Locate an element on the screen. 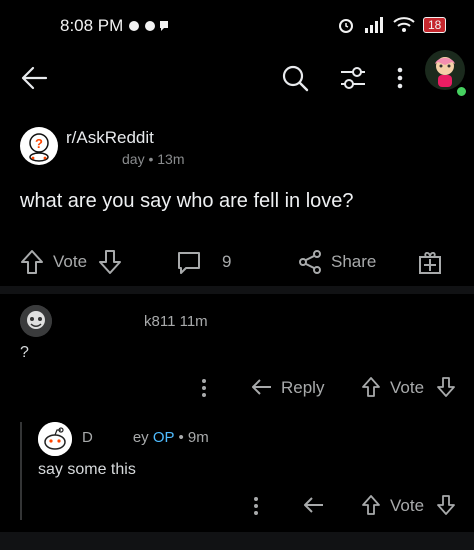  comment-vote-label: Vote is located at coordinates (407, 387).